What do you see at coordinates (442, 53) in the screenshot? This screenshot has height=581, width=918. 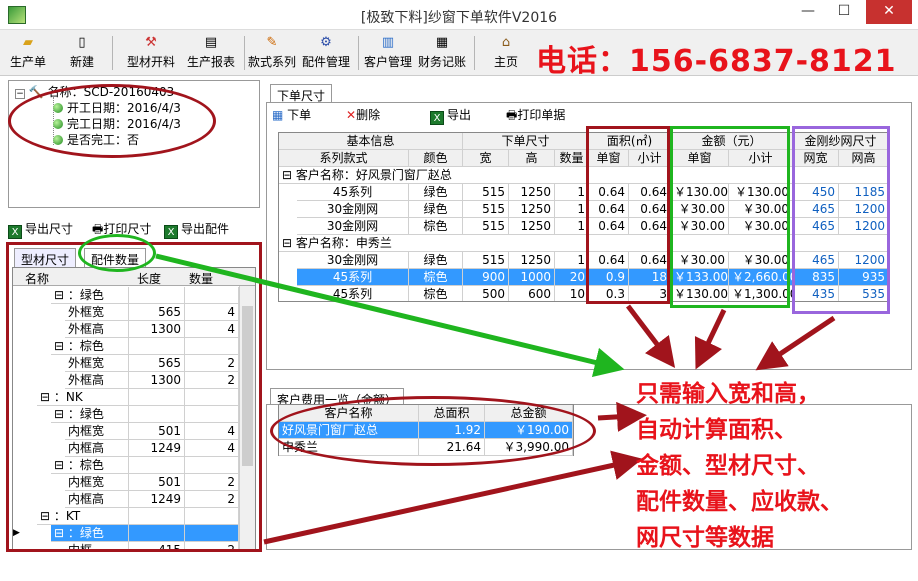 I see `finance-ledger-button: ▦ 财务记账` at bounding box center [442, 53].